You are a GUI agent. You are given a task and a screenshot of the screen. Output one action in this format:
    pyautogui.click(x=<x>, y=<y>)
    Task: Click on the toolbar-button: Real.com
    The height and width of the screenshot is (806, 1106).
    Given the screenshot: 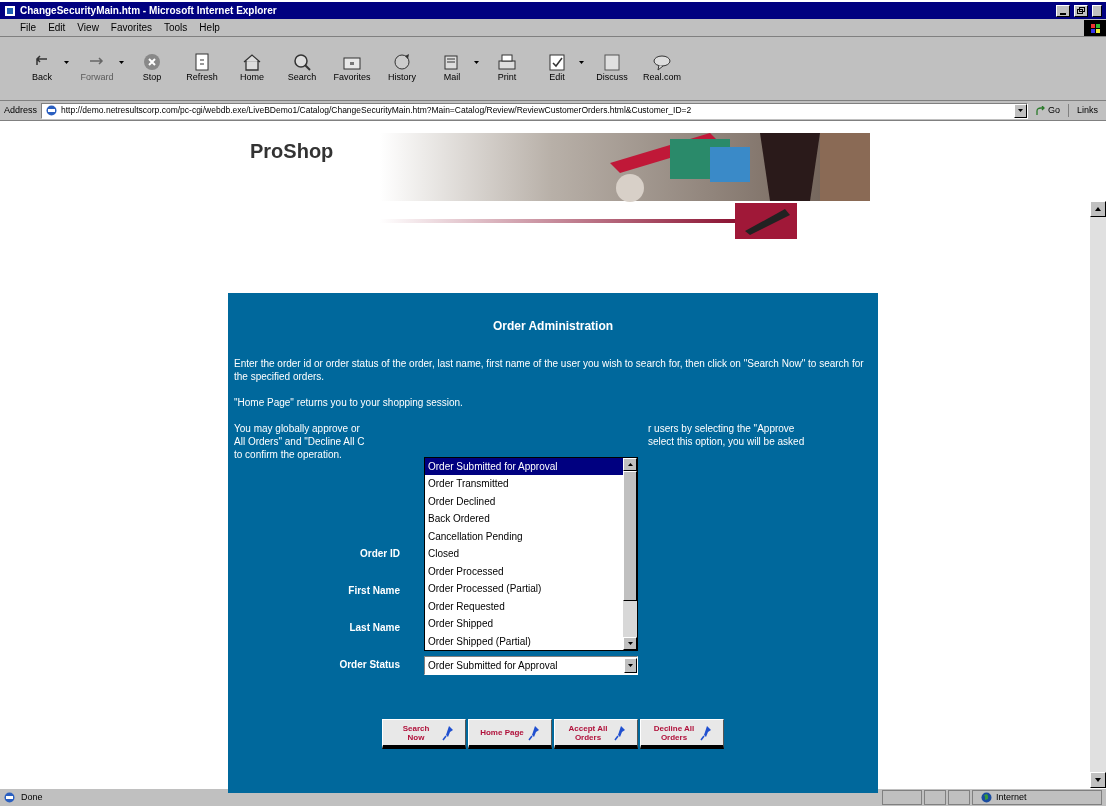 What is the action you would take?
    pyautogui.click(x=662, y=68)
    